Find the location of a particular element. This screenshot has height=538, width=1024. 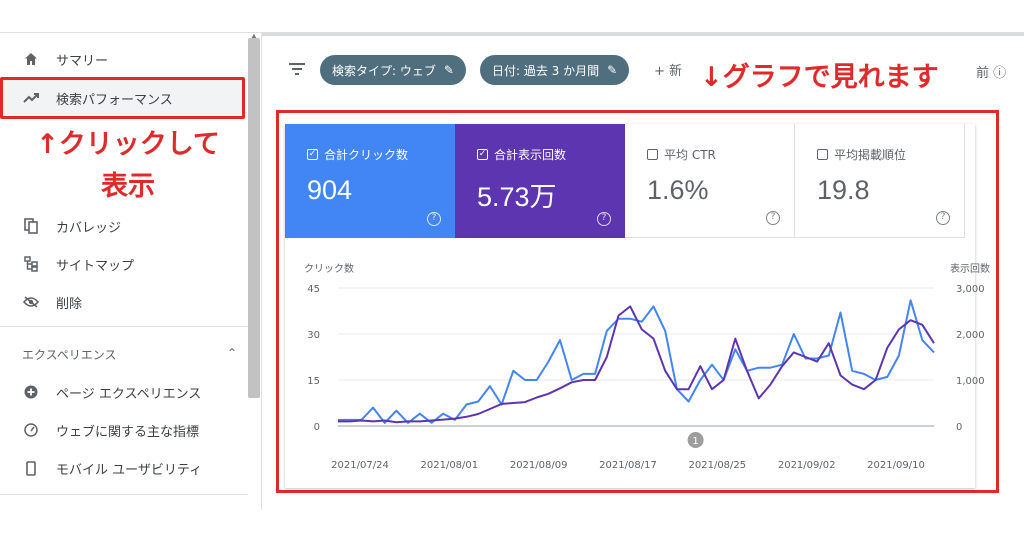

trending-up-icon is located at coordinates (31, 98).